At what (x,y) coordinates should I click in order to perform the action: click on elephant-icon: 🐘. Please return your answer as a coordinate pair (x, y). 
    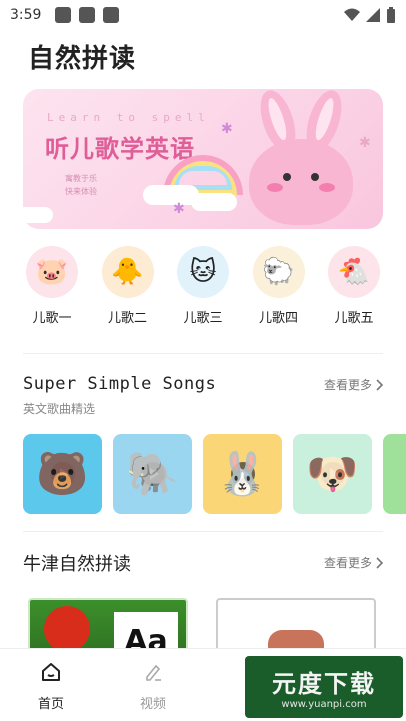
    Looking at the image, I should click on (152, 473).